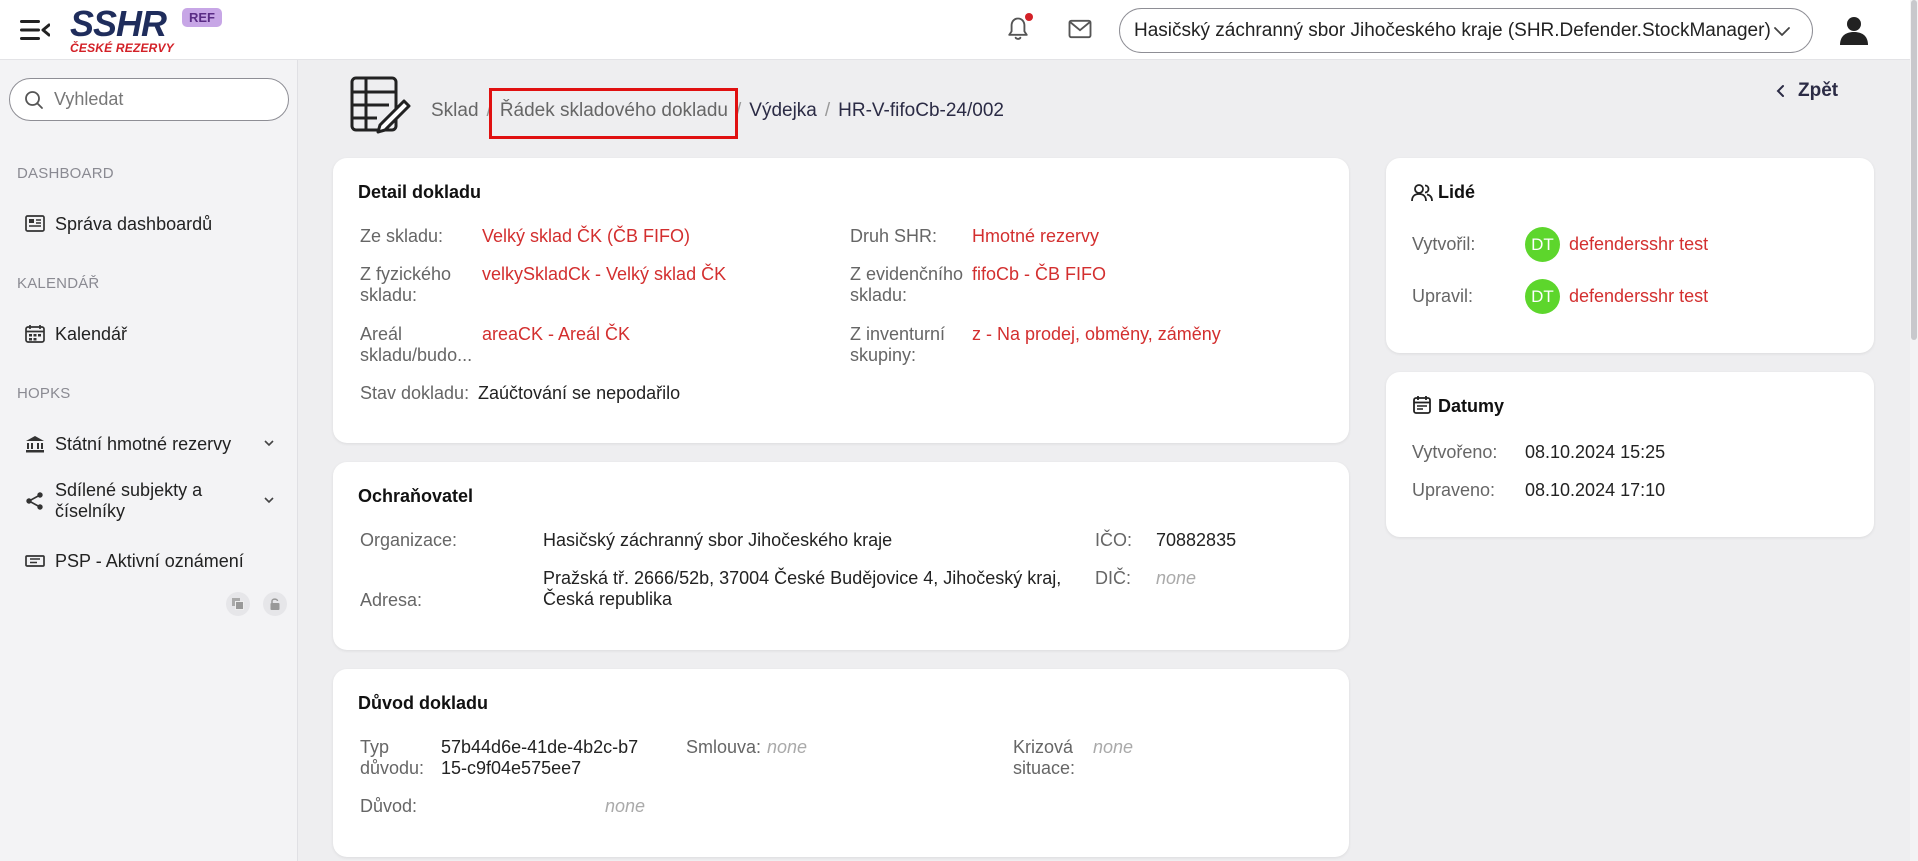  I want to click on status-value: Zaúčtování se nepodařilo, so click(579, 393).